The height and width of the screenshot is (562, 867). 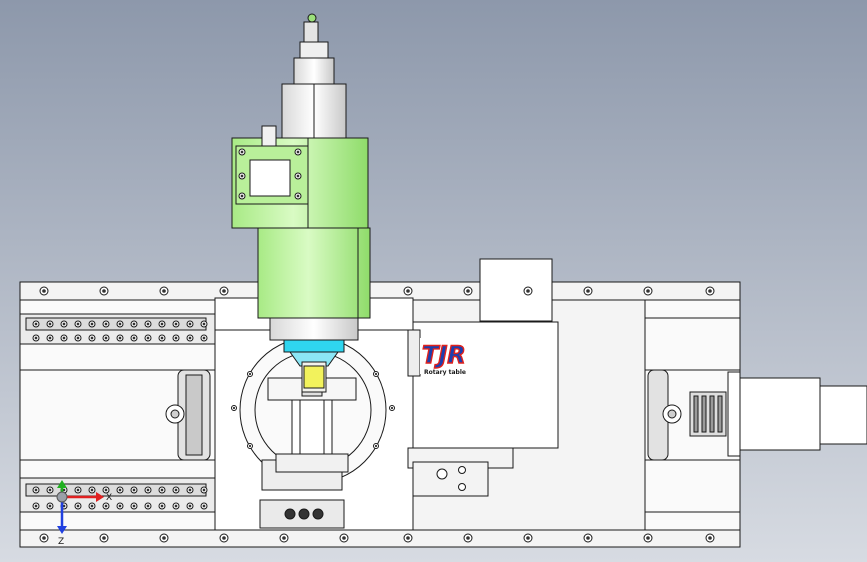 I want to click on triad-origin, so click(x=62, y=497).